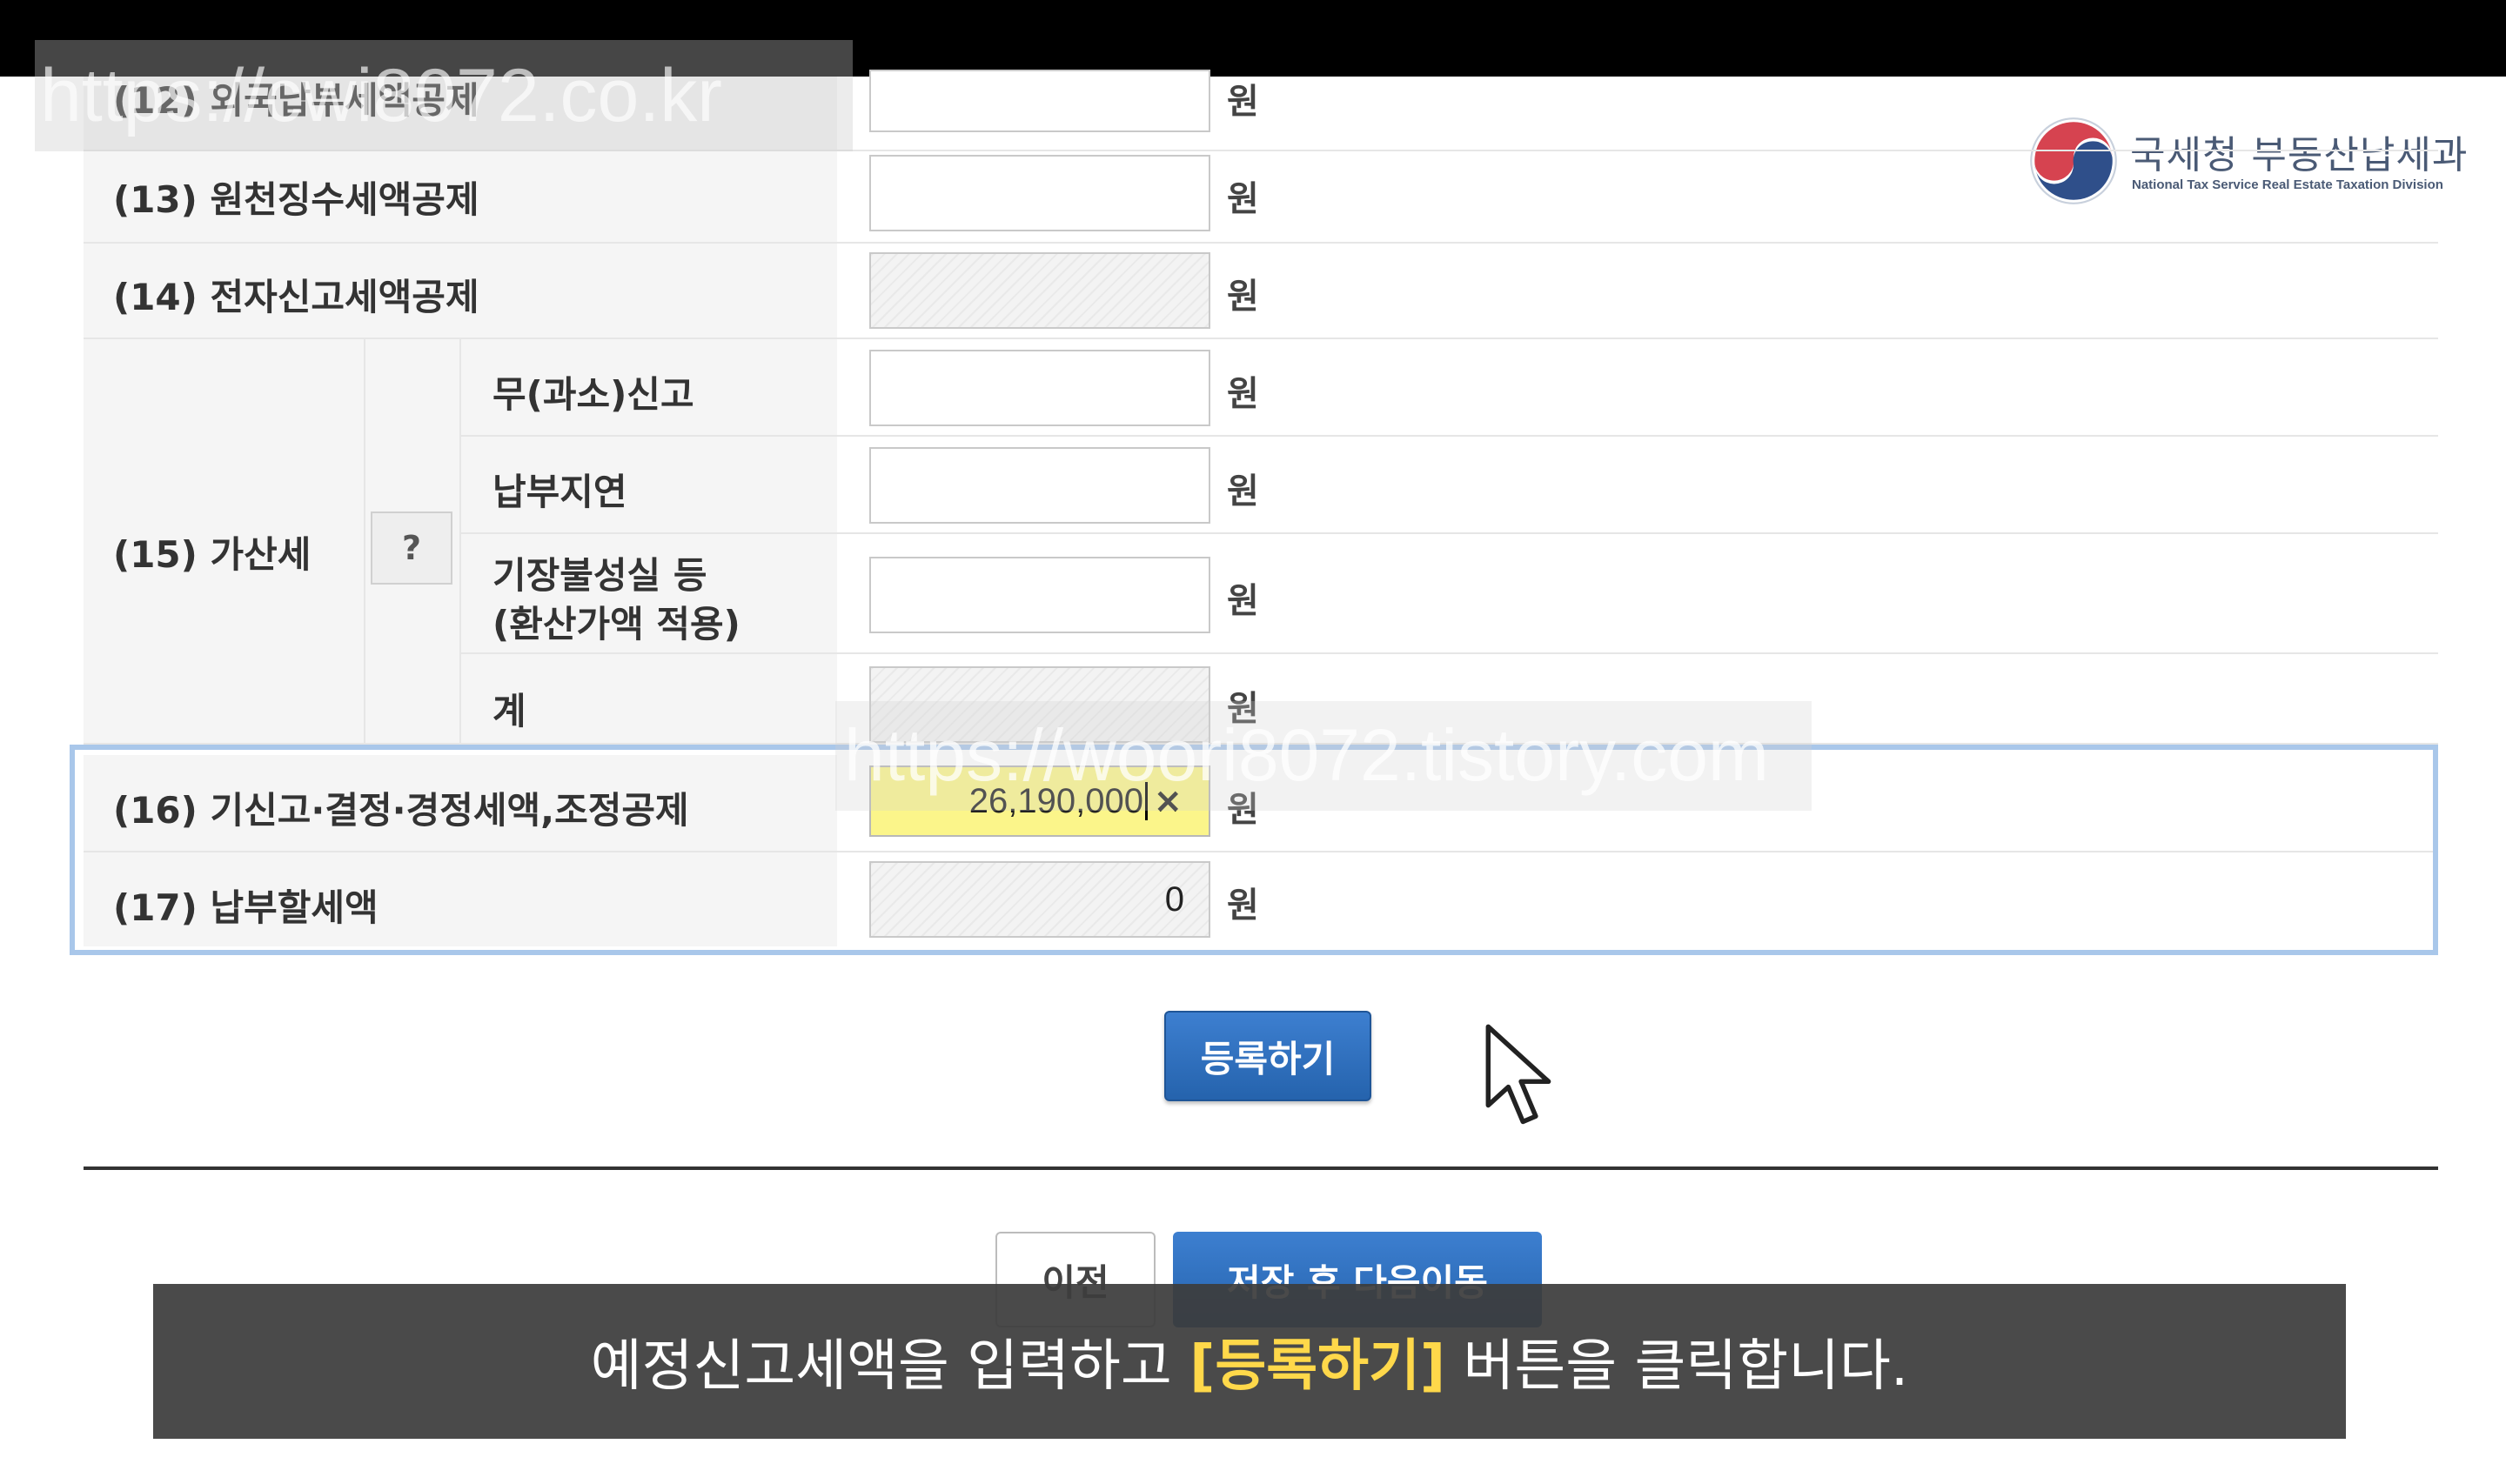 The height and width of the screenshot is (1484, 2506). Describe the element at coordinates (1039, 290) in the screenshot. I see `row-14-input` at that location.